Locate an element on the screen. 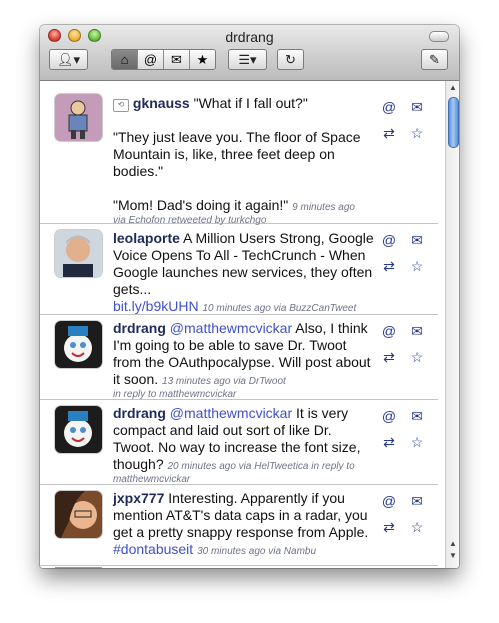  tweet-timestamp: 30 minutes ago via Nambu is located at coordinates (256, 551).